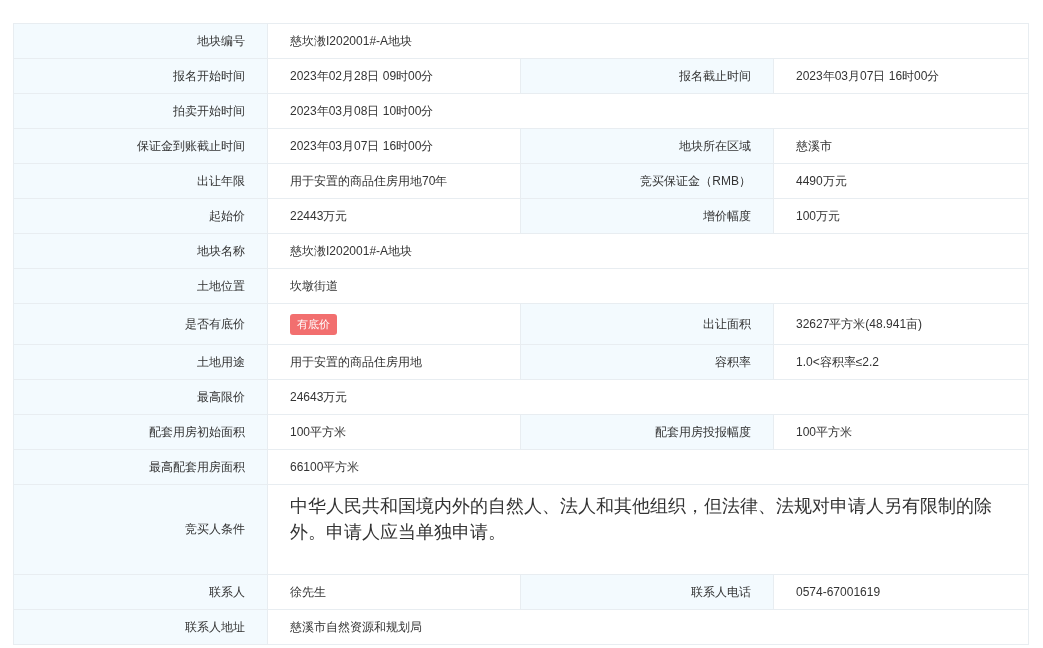  What do you see at coordinates (140, 216) in the screenshot?
I see `field-label: 起始价` at bounding box center [140, 216].